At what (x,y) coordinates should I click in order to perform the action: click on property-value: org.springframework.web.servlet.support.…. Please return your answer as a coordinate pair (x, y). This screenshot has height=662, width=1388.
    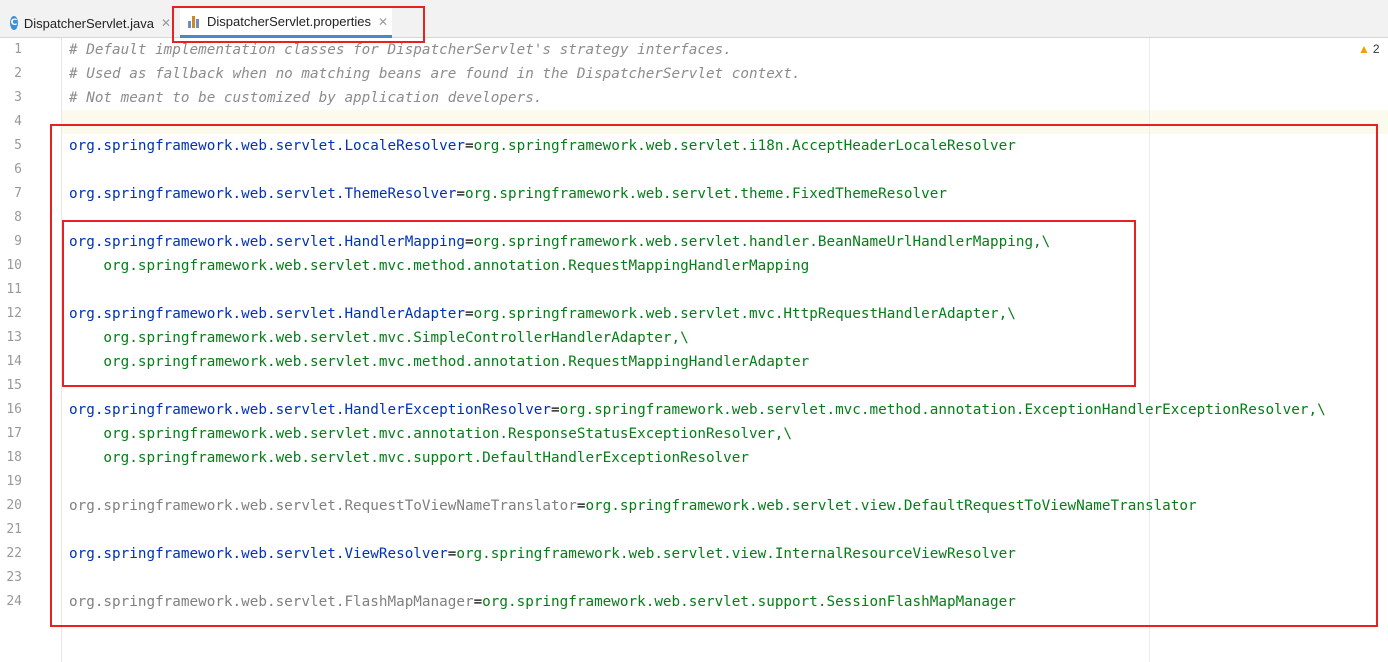
    Looking at the image, I should click on (749, 602).